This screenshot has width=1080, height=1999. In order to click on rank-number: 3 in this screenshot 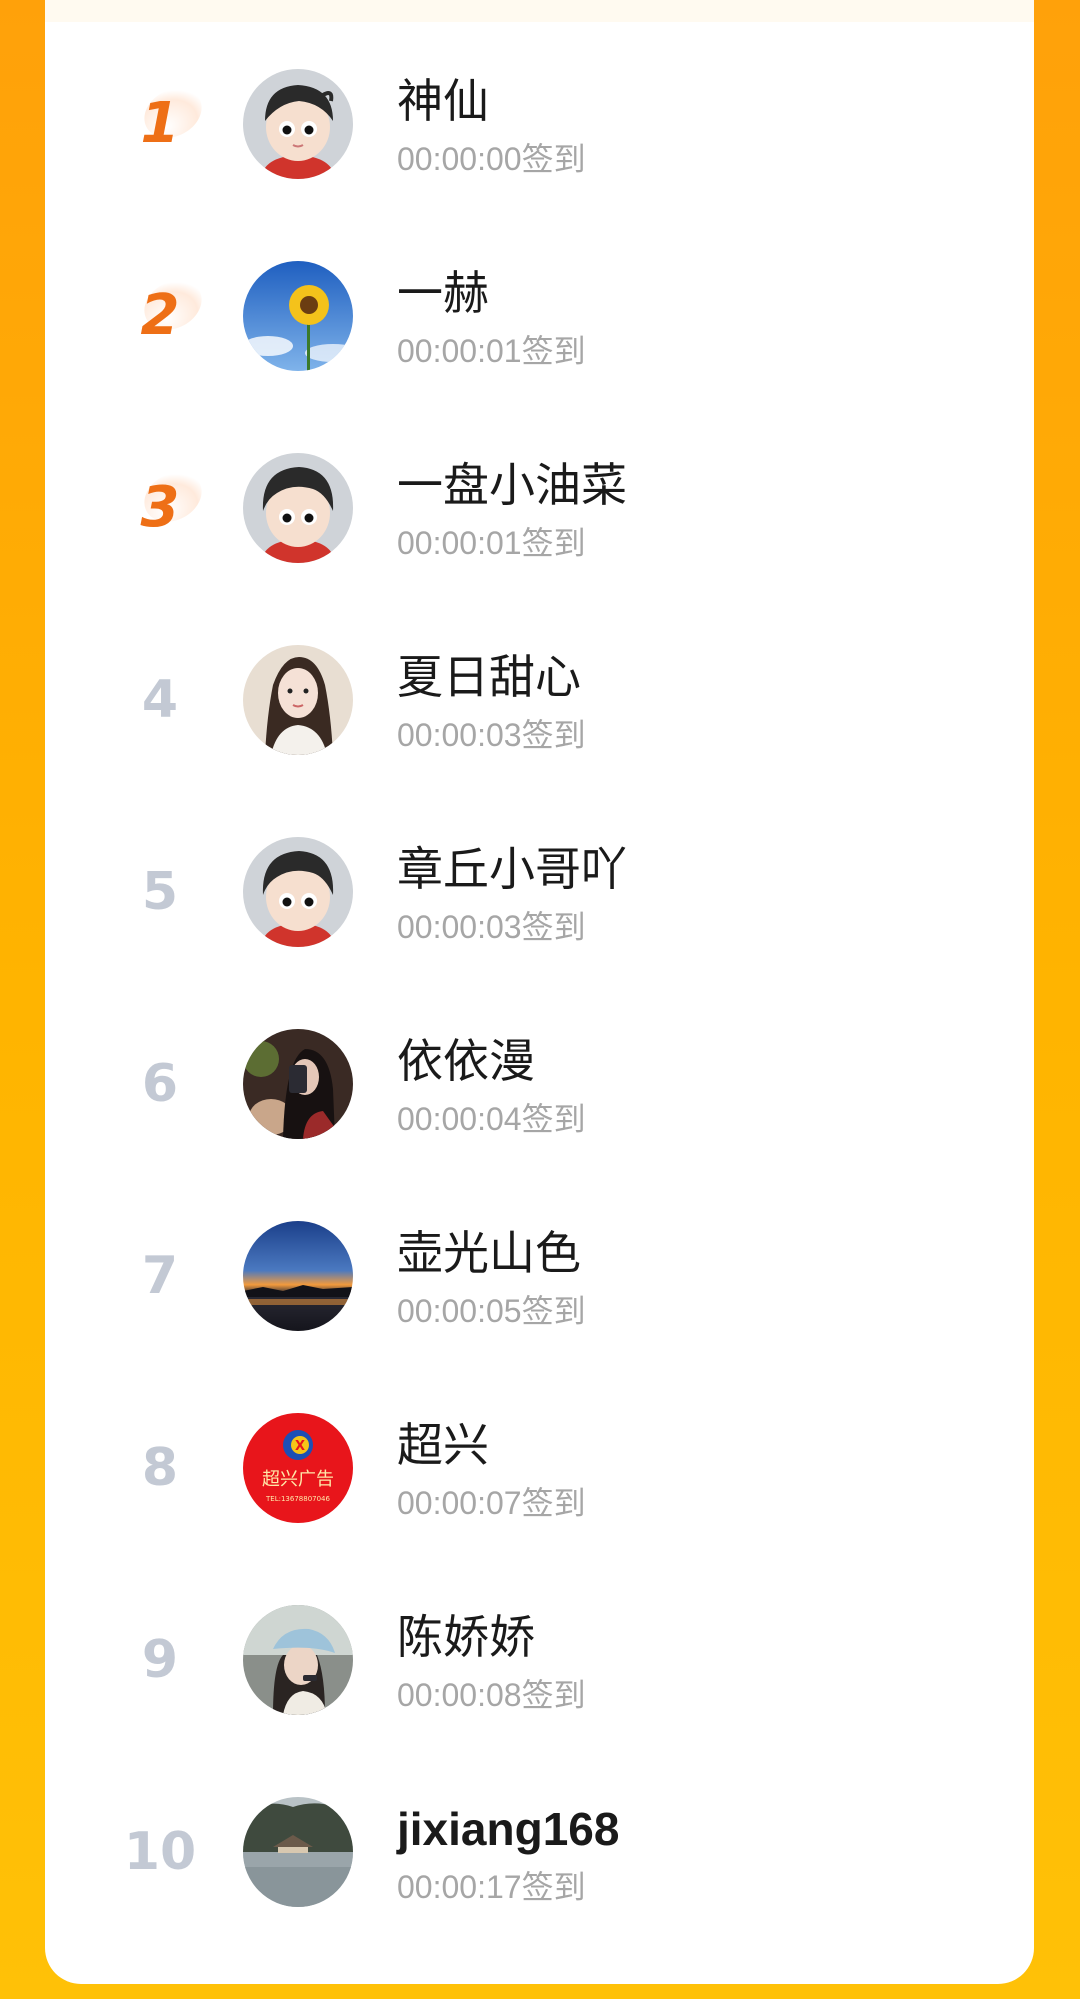, I will do `click(160, 508)`.